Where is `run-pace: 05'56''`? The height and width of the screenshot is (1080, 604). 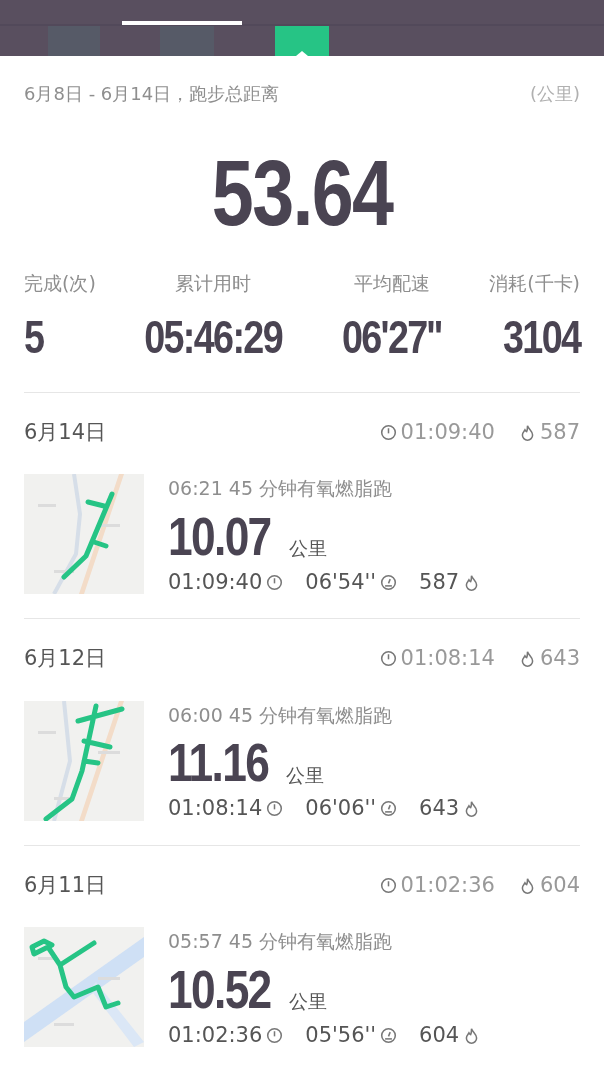
run-pace: 05'56'' is located at coordinates (341, 1035).